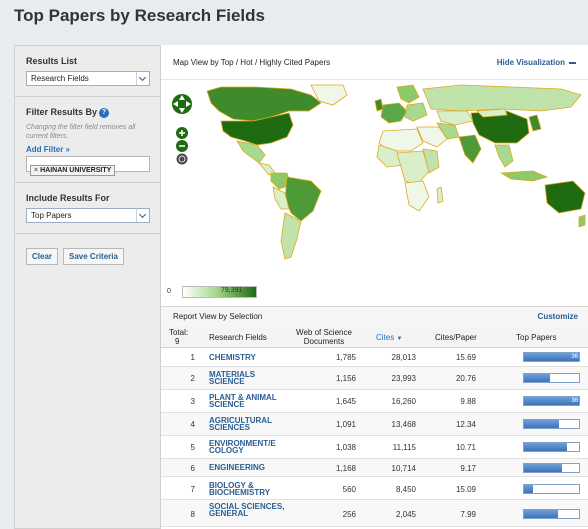  Describe the element at coordinates (60, 78) in the screenshot. I see `results-list-value: Research Fields` at that location.